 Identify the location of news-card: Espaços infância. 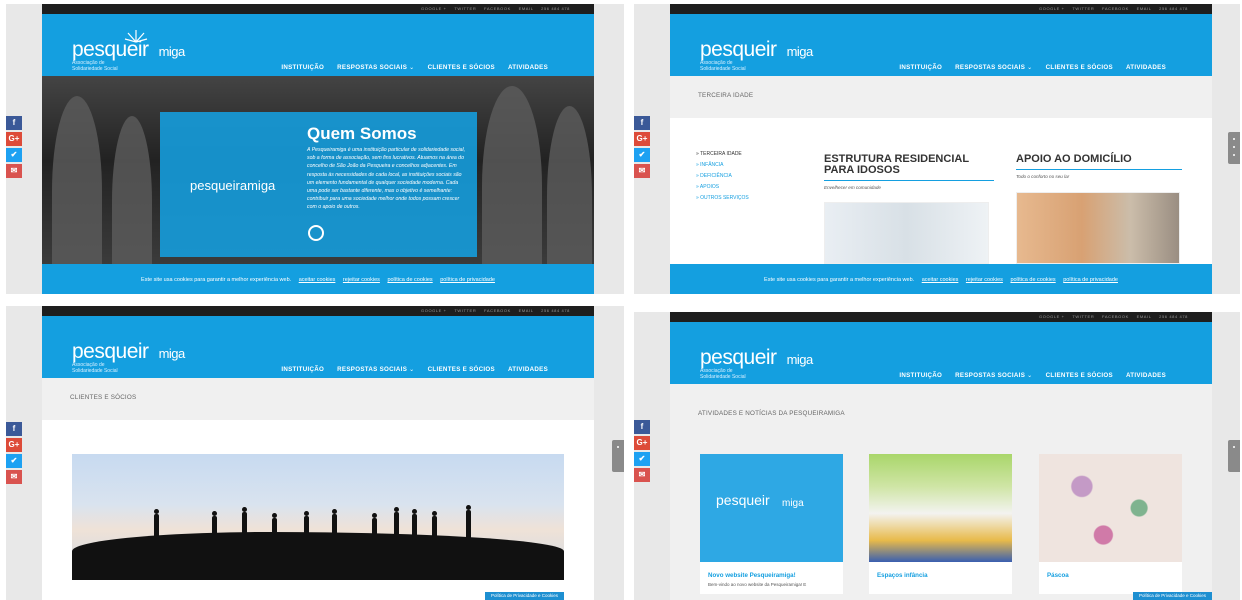
(940, 524).